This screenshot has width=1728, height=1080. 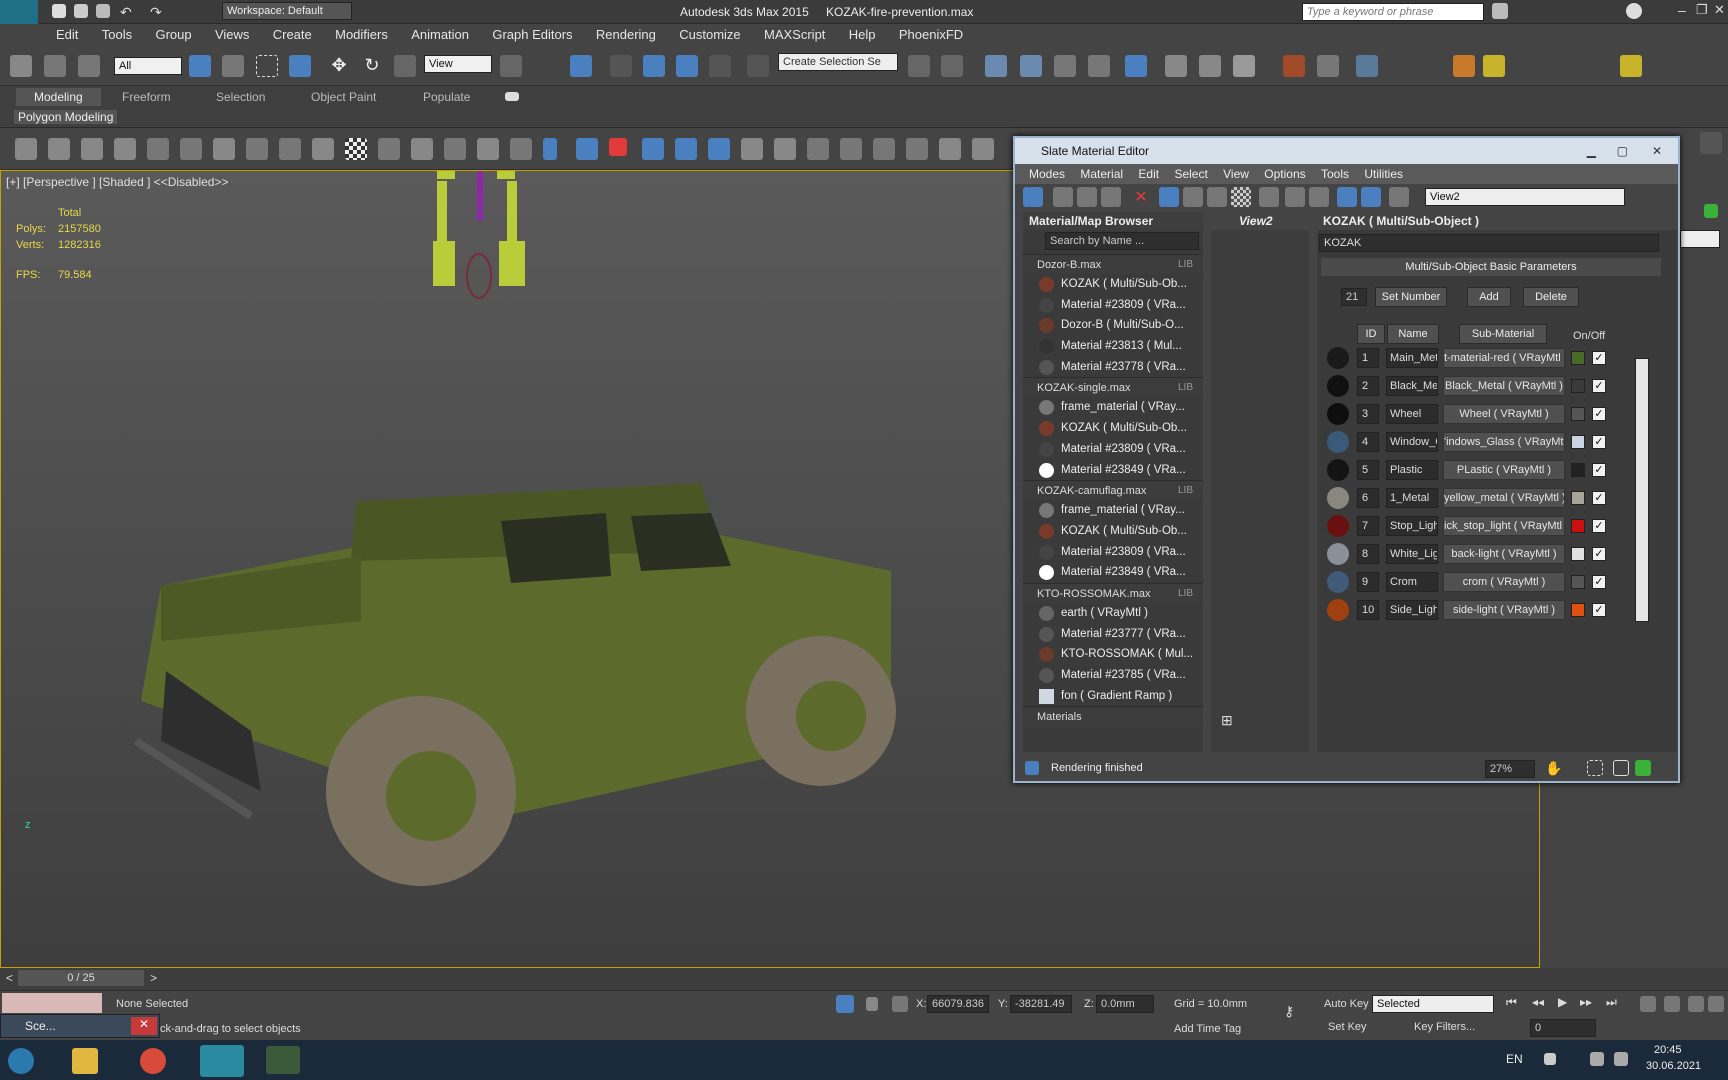 What do you see at coordinates (1504, 386) in the screenshot?
I see `row-sub-material-button: Black_Metal ( VRayMtl )` at bounding box center [1504, 386].